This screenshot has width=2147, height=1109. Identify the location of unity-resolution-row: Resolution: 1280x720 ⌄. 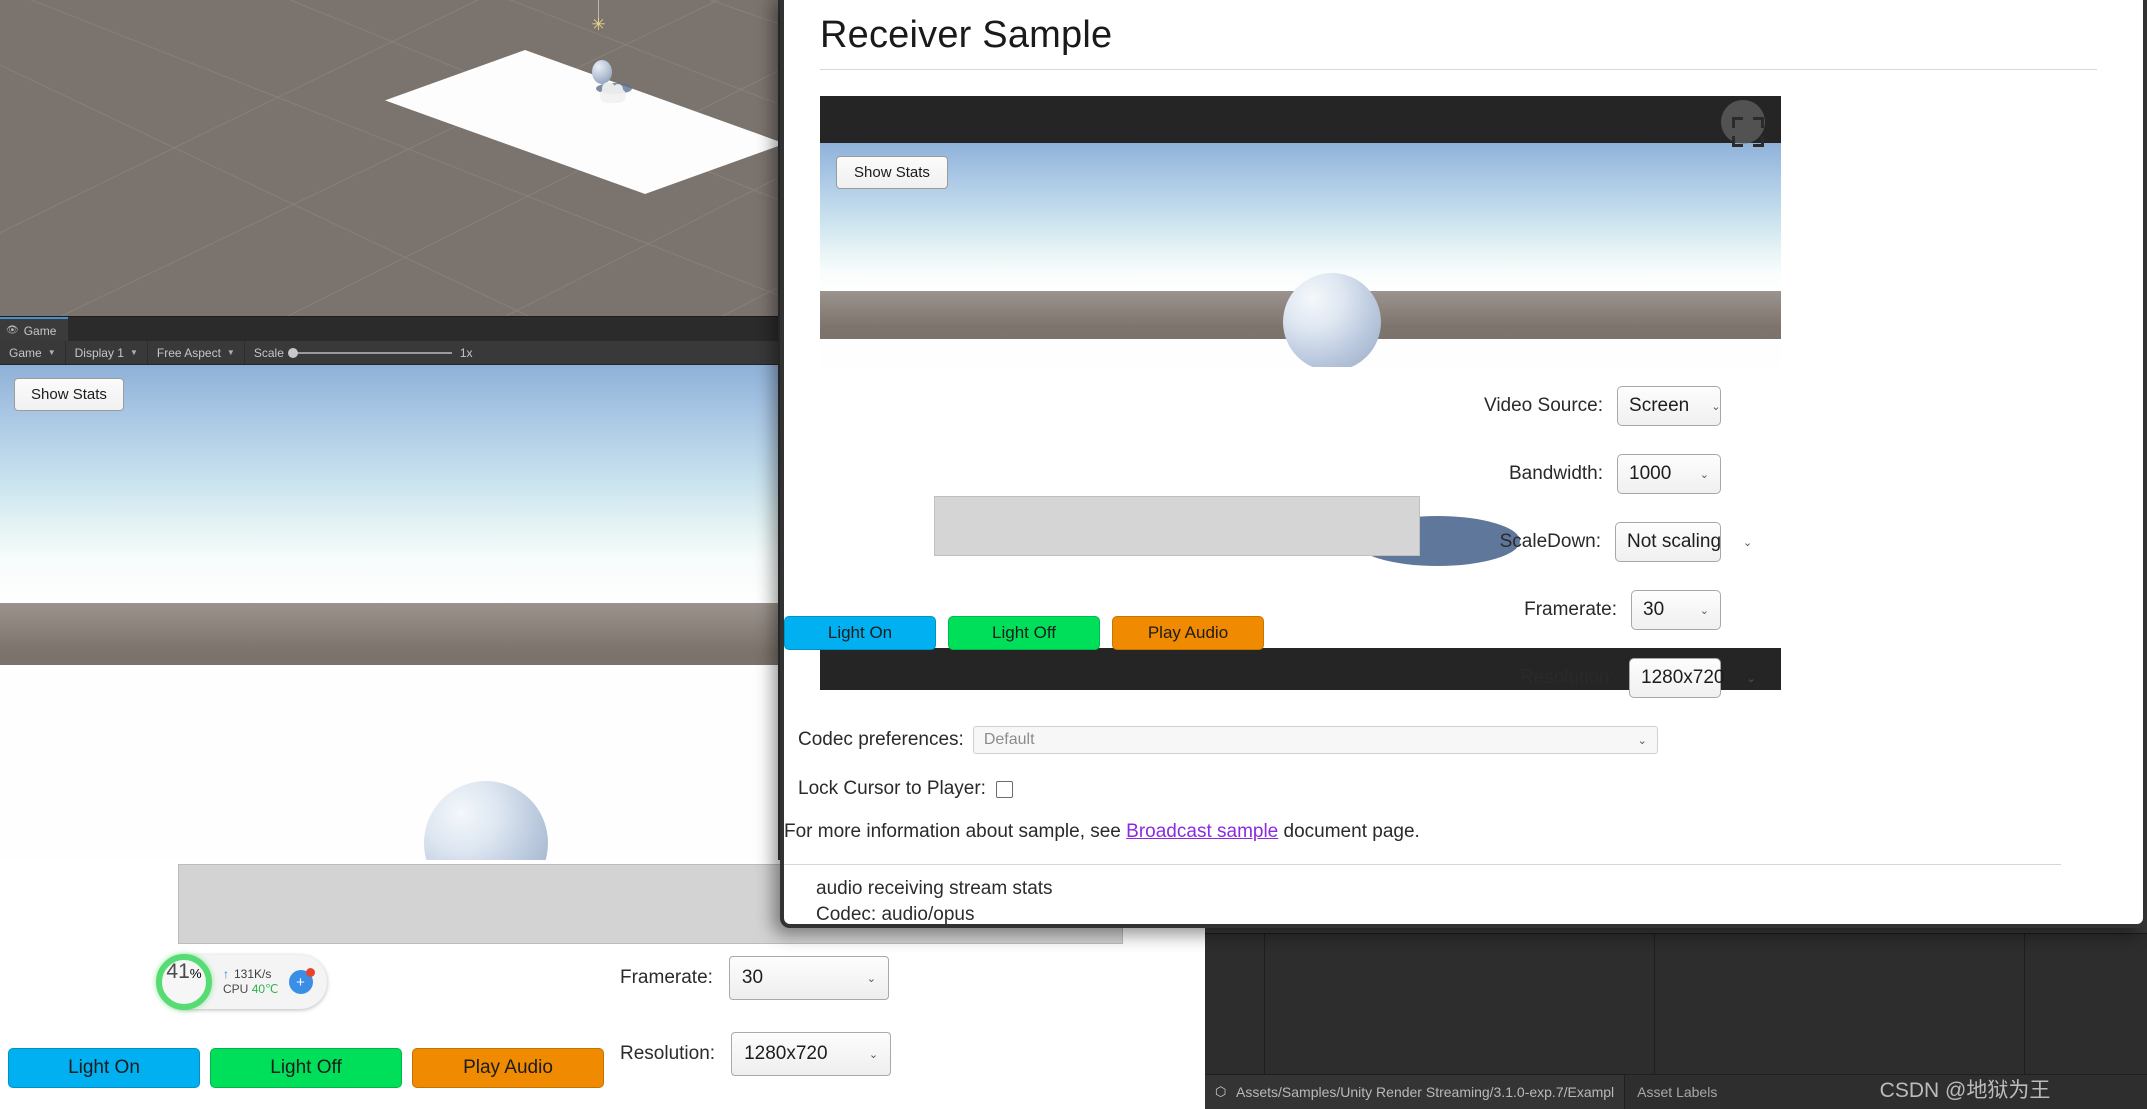
(756, 1054).